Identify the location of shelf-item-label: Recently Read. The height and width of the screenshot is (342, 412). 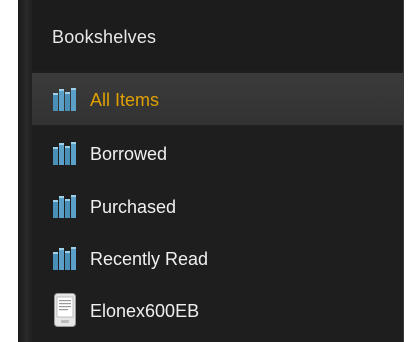
(149, 259).